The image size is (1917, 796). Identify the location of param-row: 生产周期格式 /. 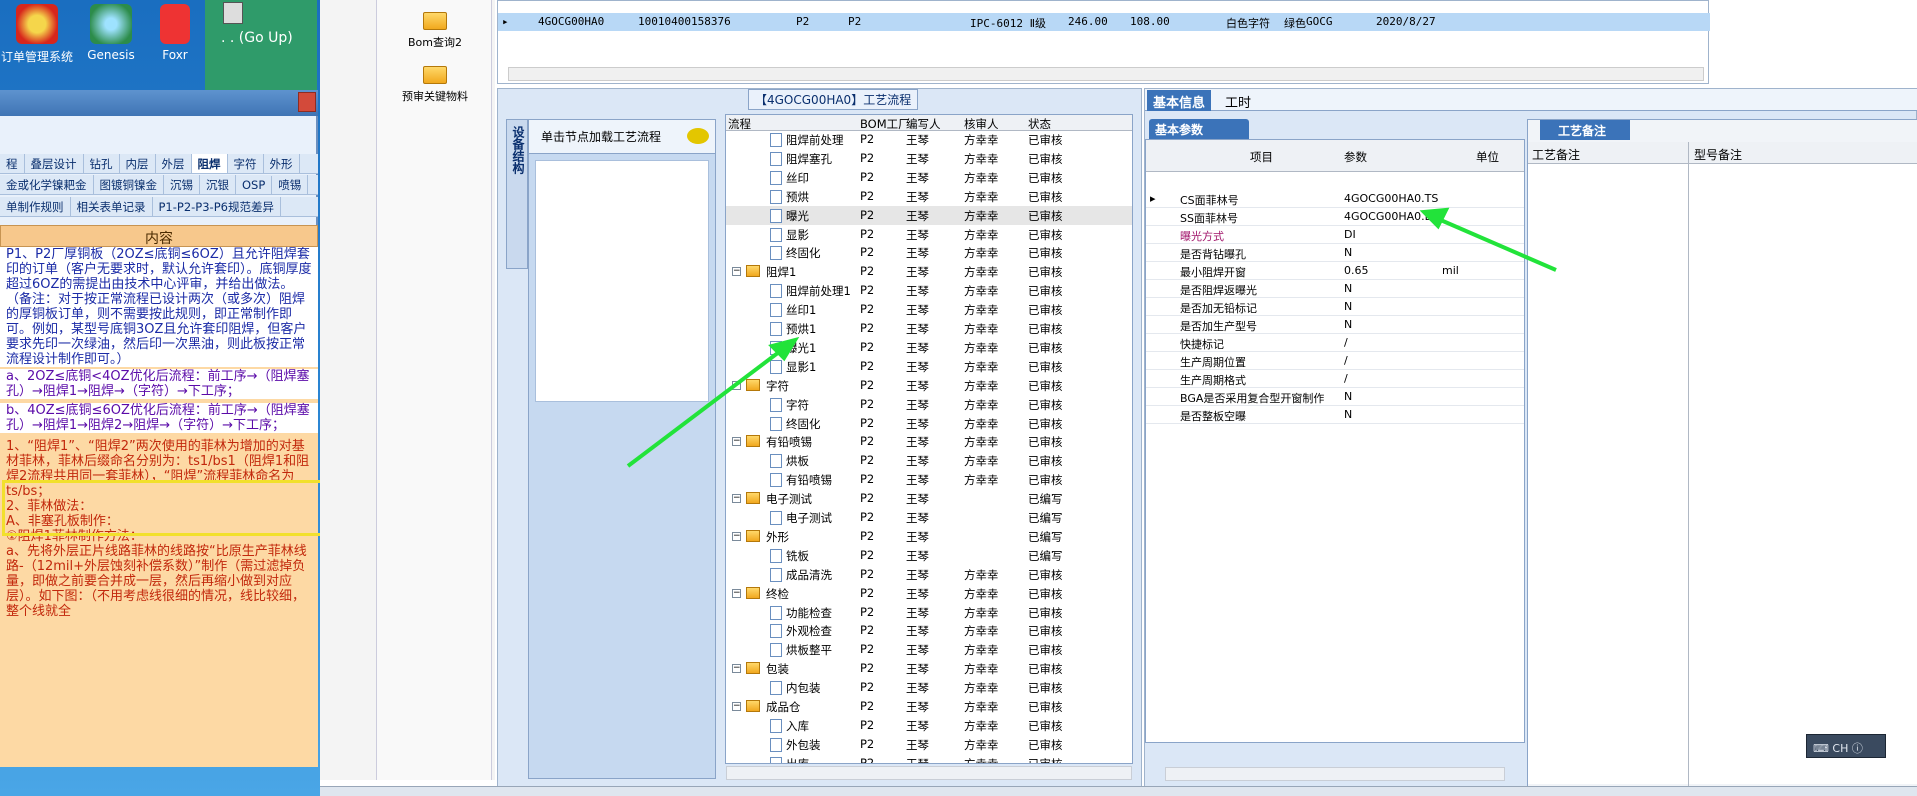
(1335, 379).